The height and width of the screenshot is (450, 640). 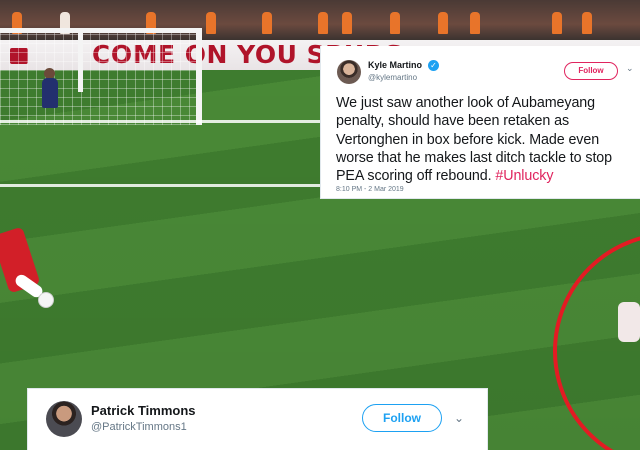 I want to click on six-yard-line, so click(x=165, y=121).